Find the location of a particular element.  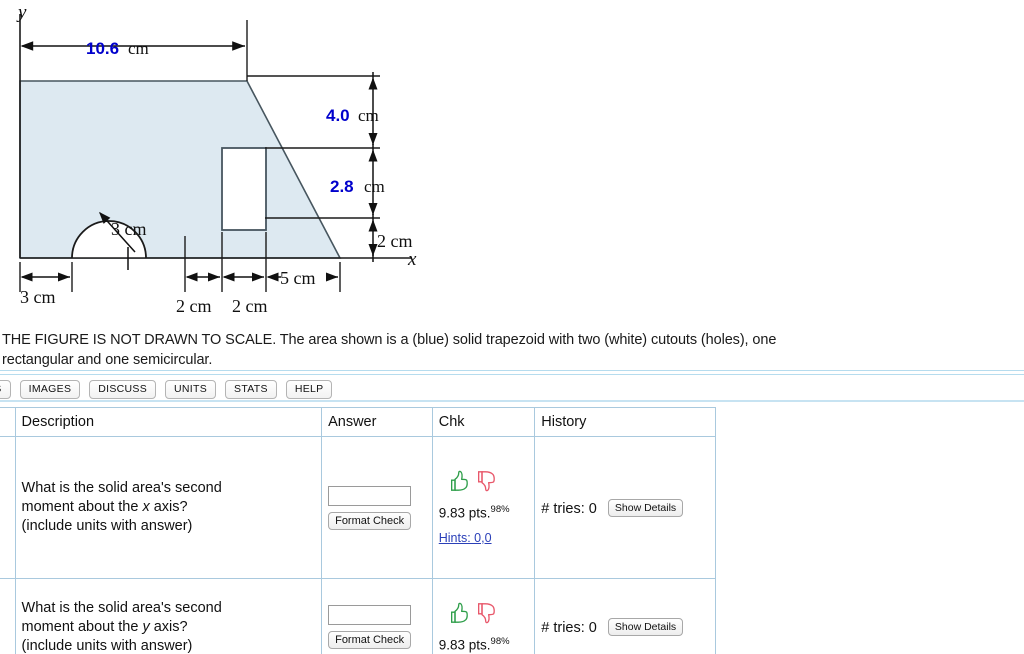

check-cell: 9.83 pts.98% is located at coordinates (483, 616).